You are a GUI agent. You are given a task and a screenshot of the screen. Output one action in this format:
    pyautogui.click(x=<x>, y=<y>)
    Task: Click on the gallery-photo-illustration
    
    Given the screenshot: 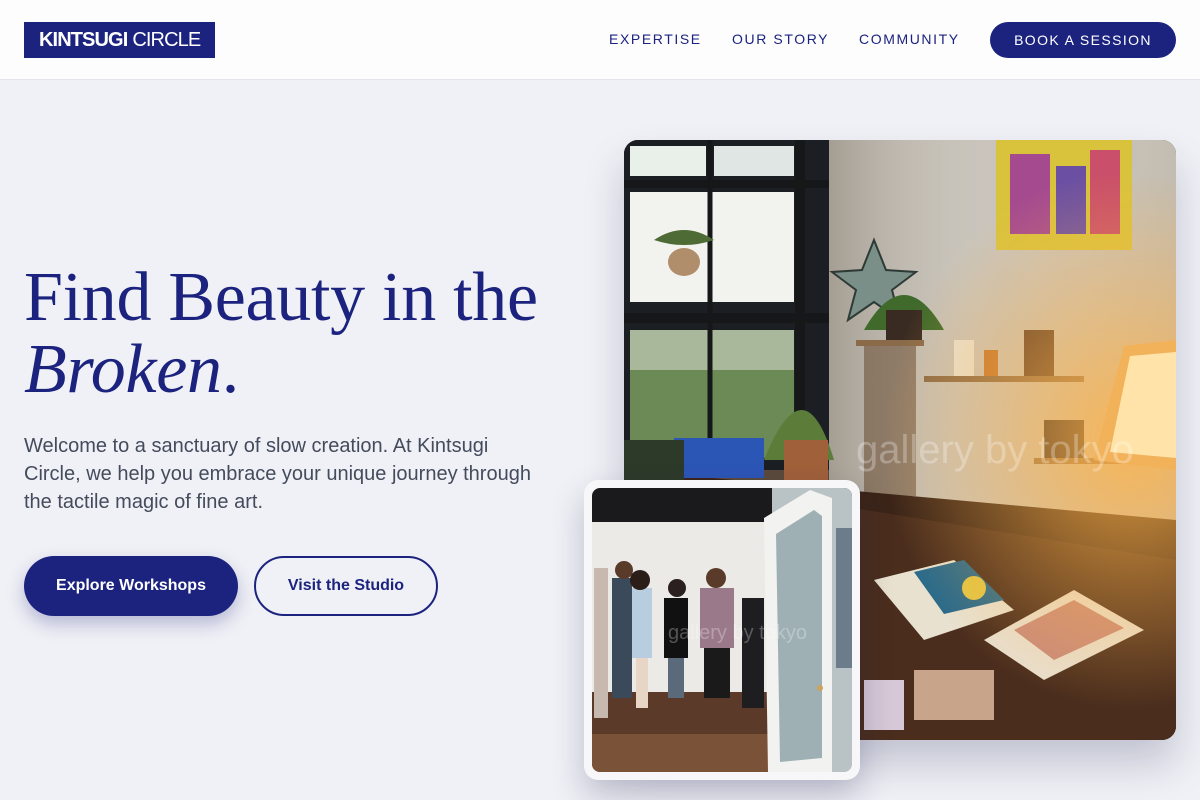 What is the action you would take?
    pyautogui.click(x=722, y=630)
    